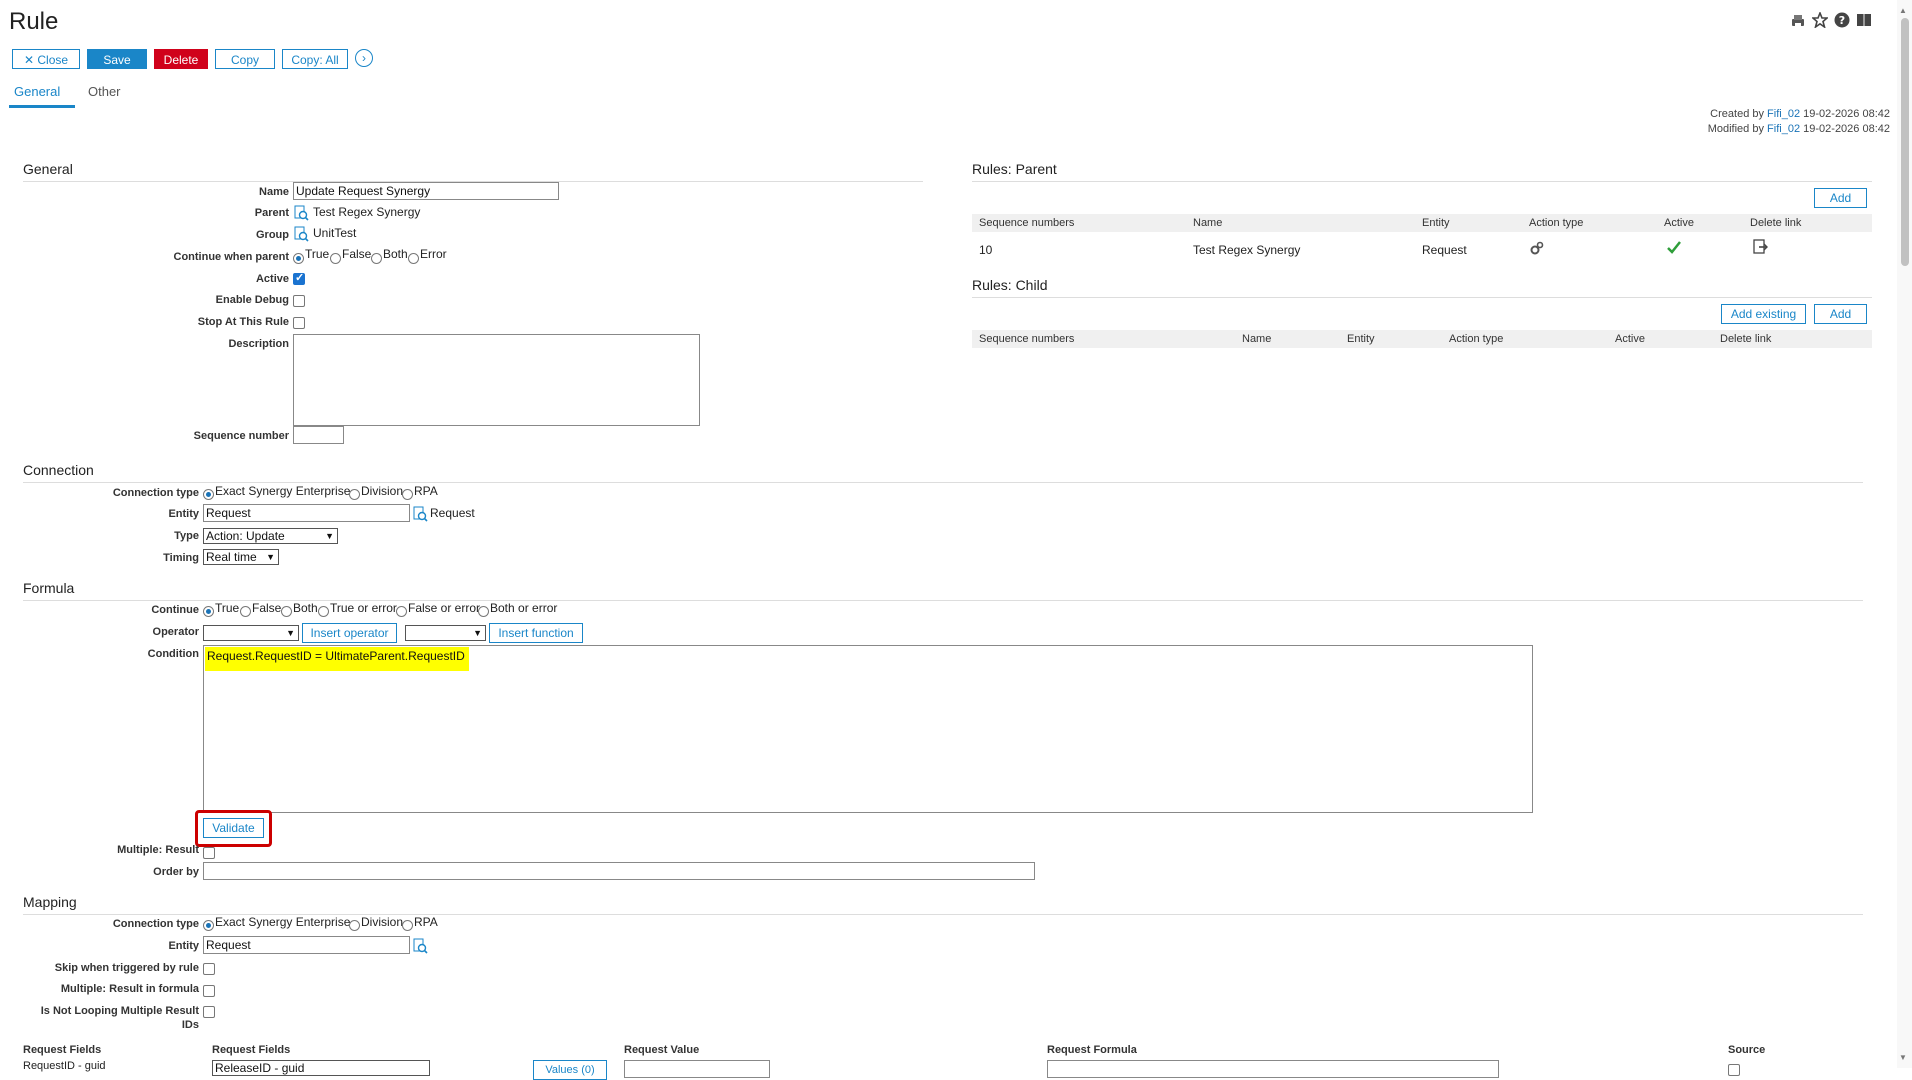 This screenshot has width=1912, height=1080. What do you see at coordinates (334, 233) in the screenshot?
I see `group-link: UnitTest` at bounding box center [334, 233].